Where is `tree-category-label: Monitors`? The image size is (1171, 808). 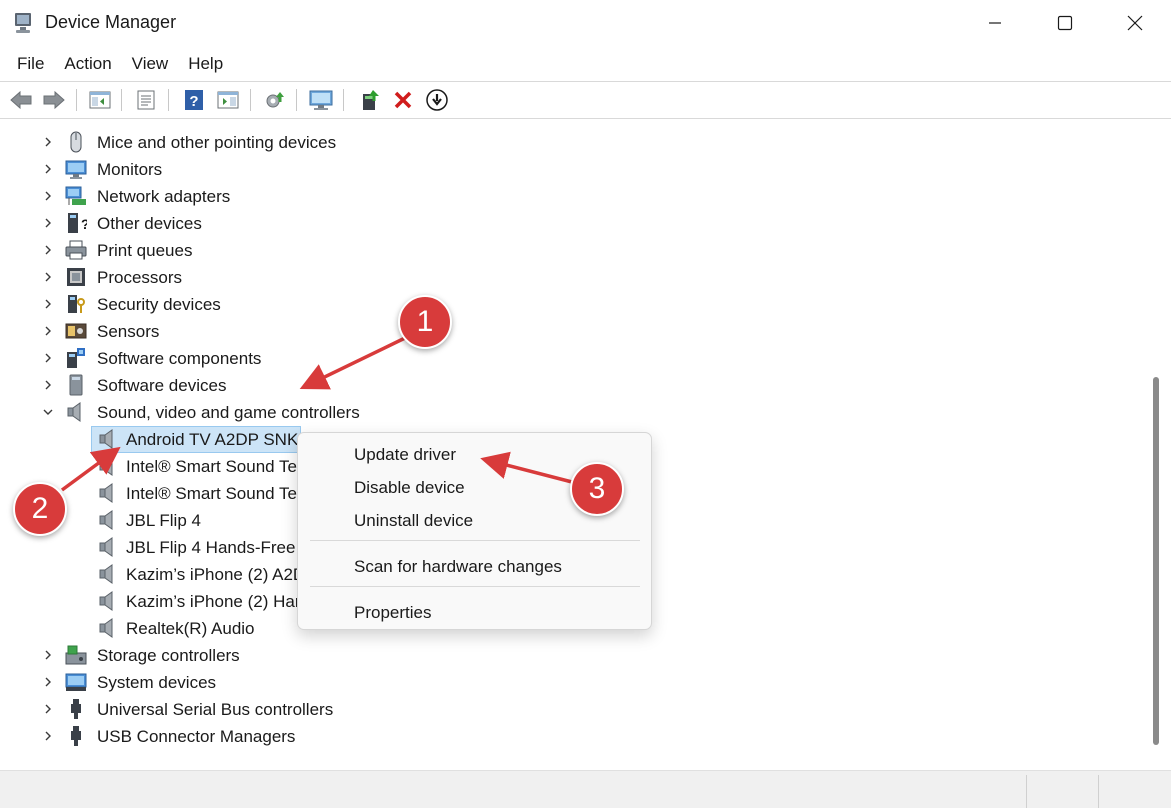 tree-category-label: Monitors is located at coordinates (130, 169).